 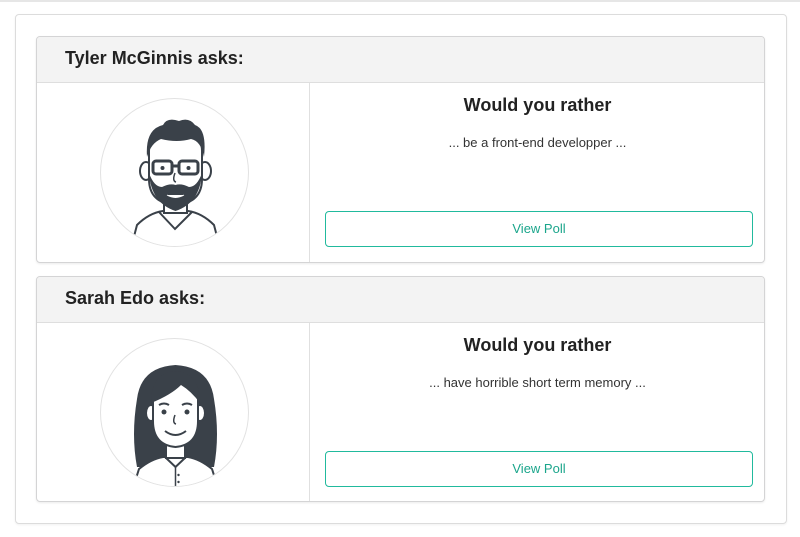 What do you see at coordinates (400, 60) in the screenshot?
I see `poll-card-header: Tyler McGinnis asks:` at bounding box center [400, 60].